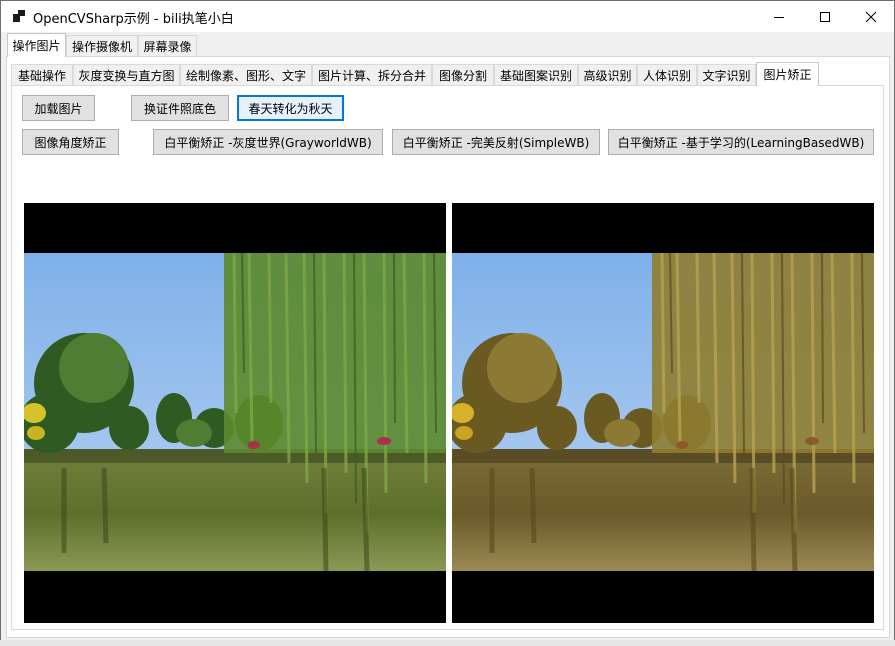 This screenshot has width=895, height=646. What do you see at coordinates (126, 74) in the screenshot?
I see `tab-grayscale-histogram: 灰度变换与直方图` at bounding box center [126, 74].